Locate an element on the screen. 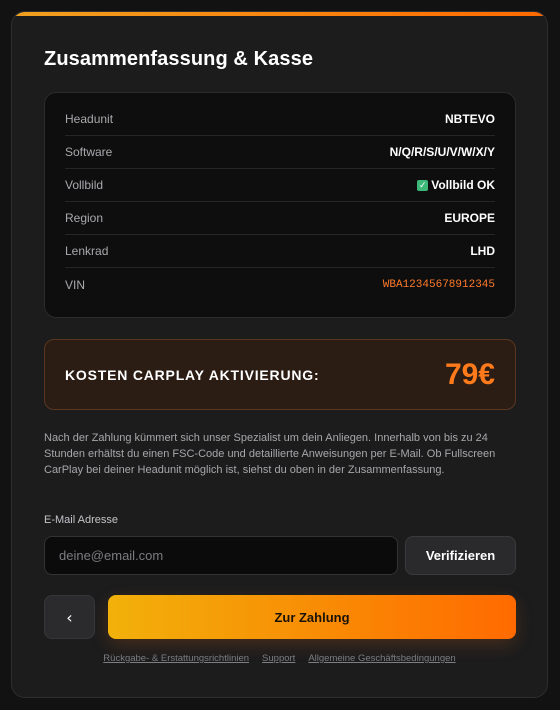 Image resolution: width=560 pixels, height=710 pixels. card-accent-bar is located at coordinates (279, 14).